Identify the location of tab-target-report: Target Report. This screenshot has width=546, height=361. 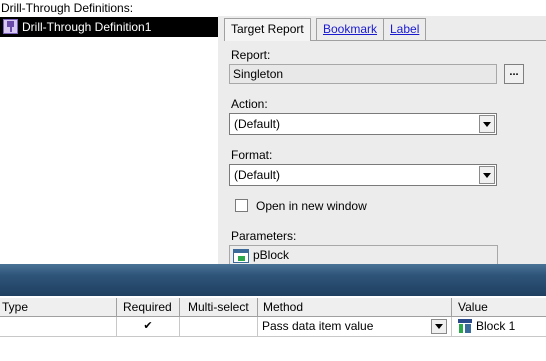
(267, 29).